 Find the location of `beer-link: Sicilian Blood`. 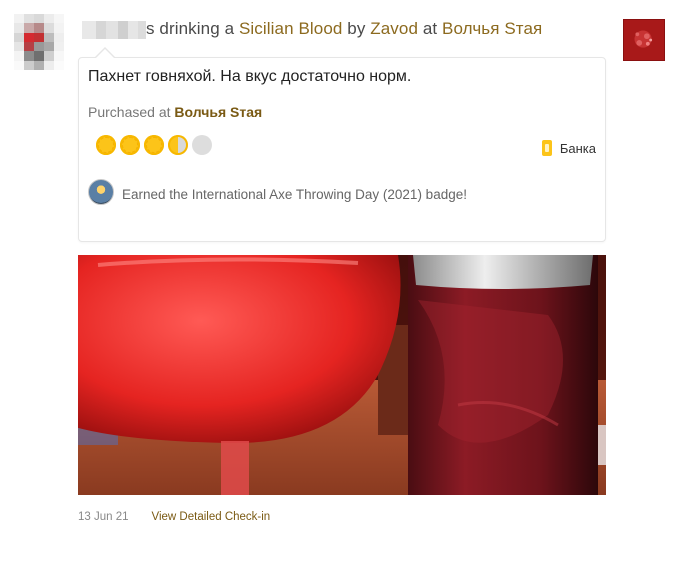

beer-link: Sicilian Blood is located at coordinates (290, 28).